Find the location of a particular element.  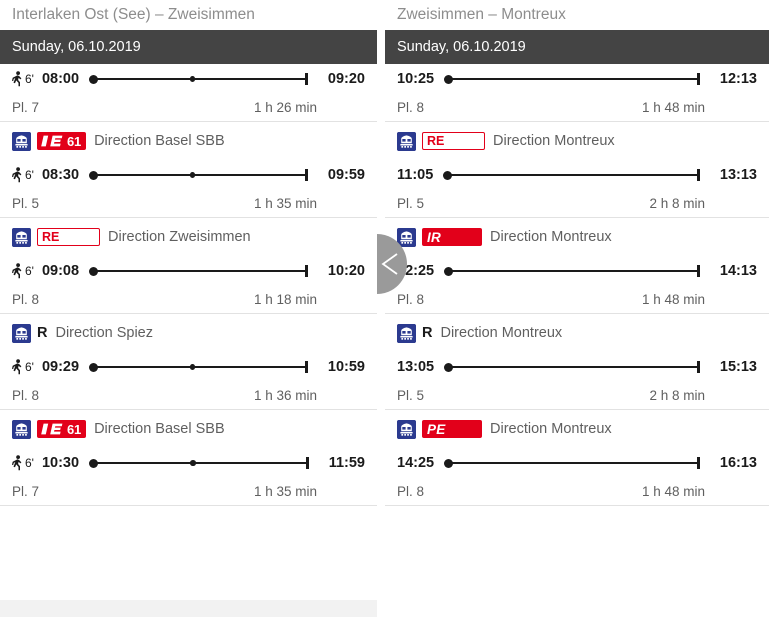

arrival-time: 15:13 is located at coordinates (738, 366).